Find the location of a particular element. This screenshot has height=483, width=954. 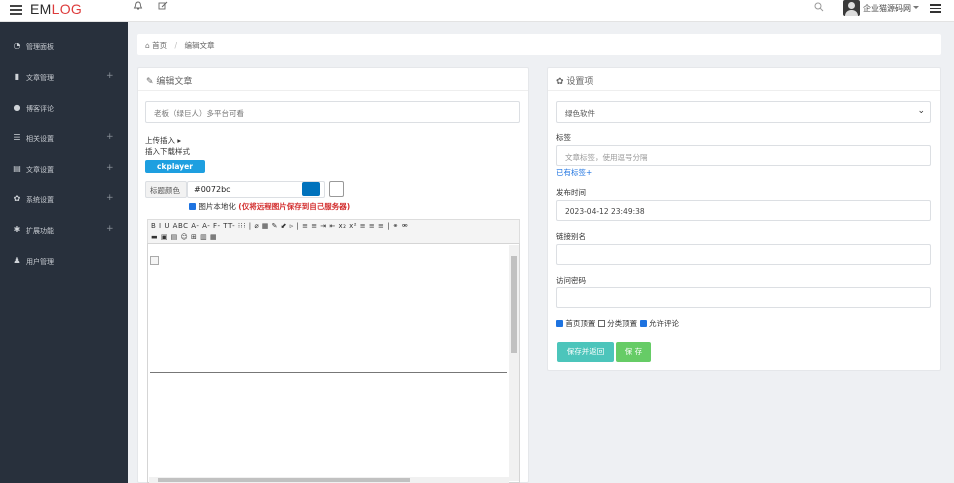

pencil-icon: ✎ is located at coordinates (150, 82).